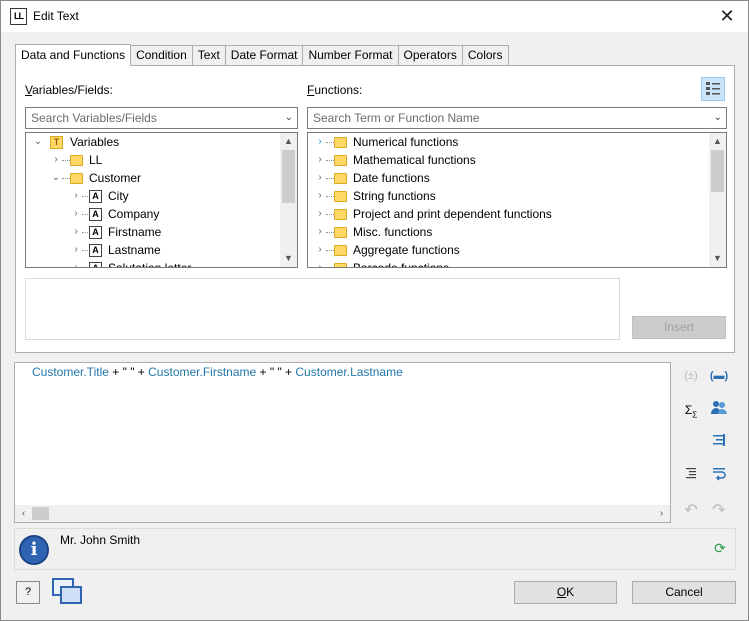 The image size is (749, 621). I want to click on tree-node-misc-functions: › Misc. functions, so click(508, 232).